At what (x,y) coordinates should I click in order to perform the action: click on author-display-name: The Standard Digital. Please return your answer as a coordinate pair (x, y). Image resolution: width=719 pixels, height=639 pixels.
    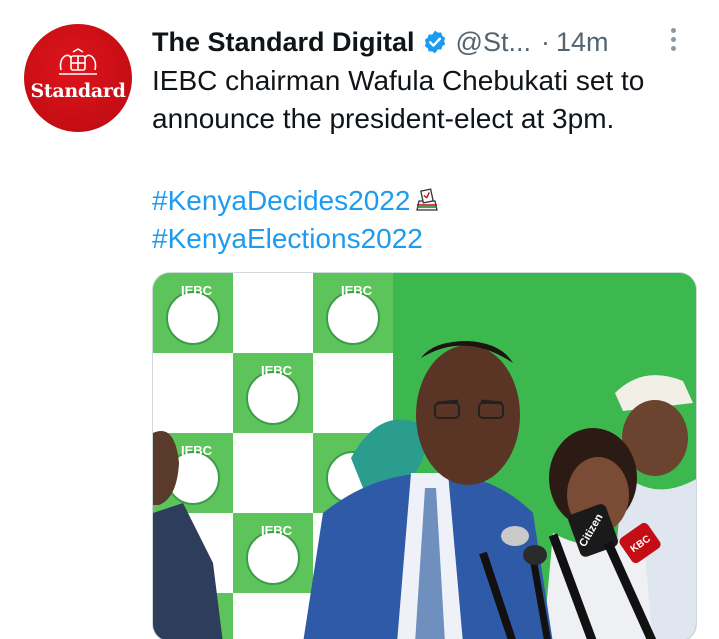
    Looking at the image, I should click on (283, 42).